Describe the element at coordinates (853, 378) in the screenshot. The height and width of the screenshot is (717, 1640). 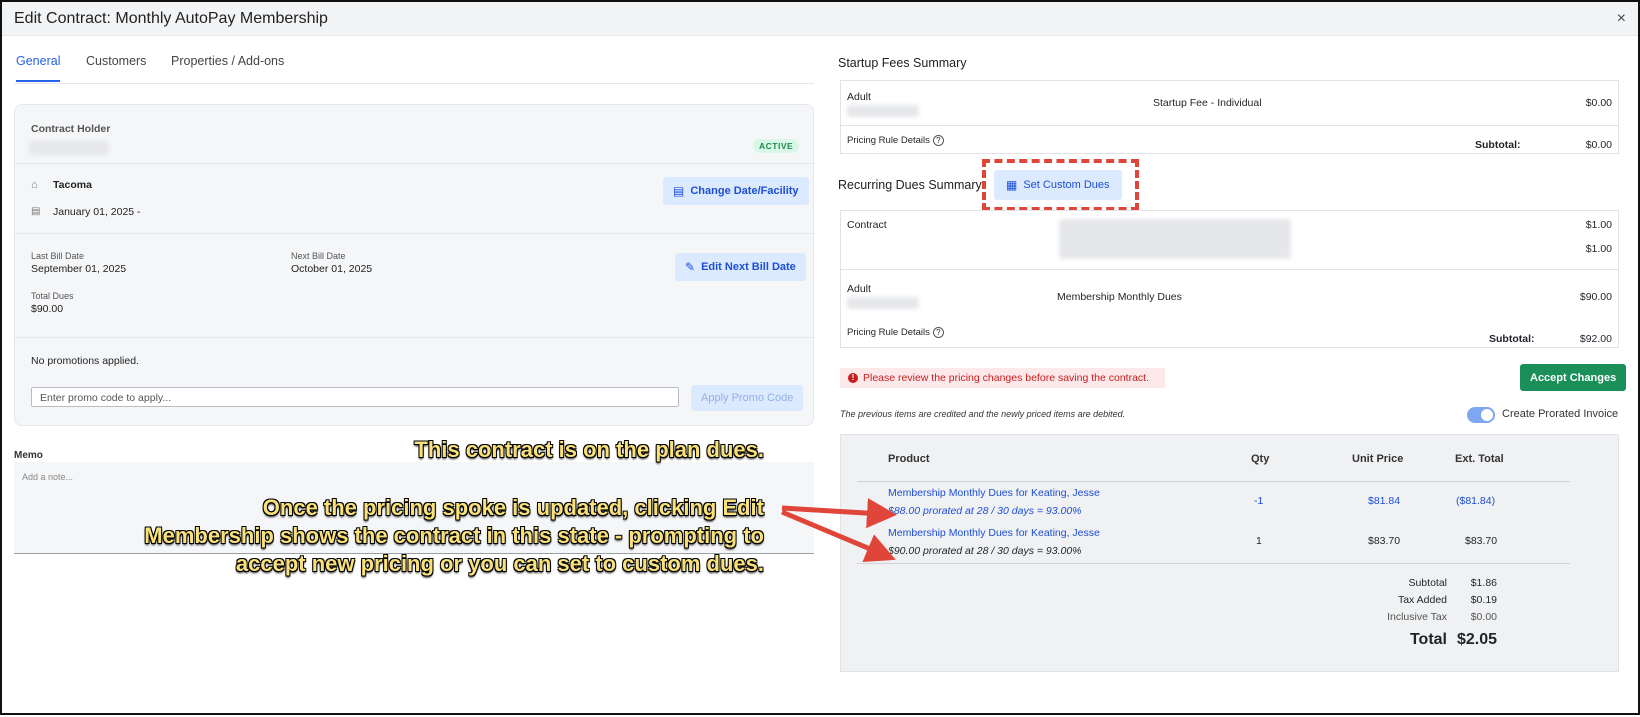
I see `alert-icon: !` at that location.